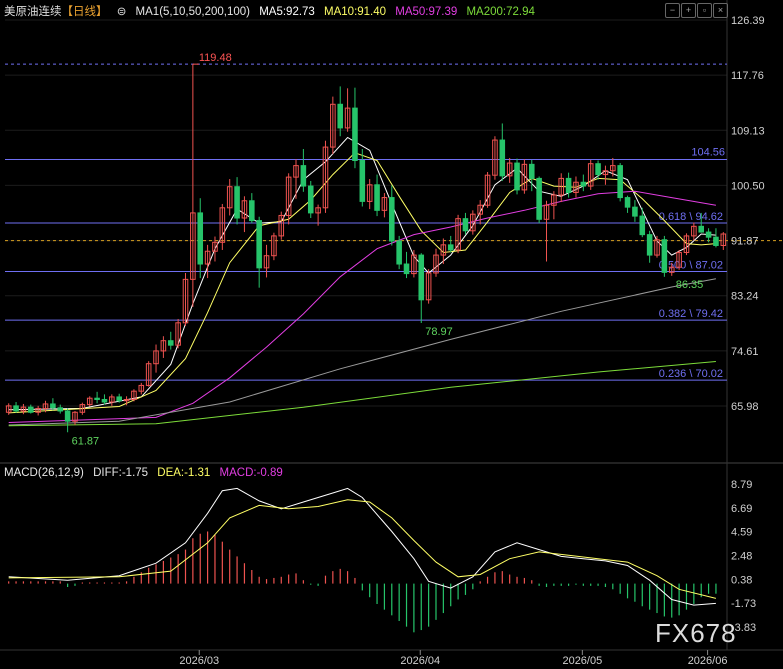  I want to click on price-tick-label: 91.87, so click(745, 242).